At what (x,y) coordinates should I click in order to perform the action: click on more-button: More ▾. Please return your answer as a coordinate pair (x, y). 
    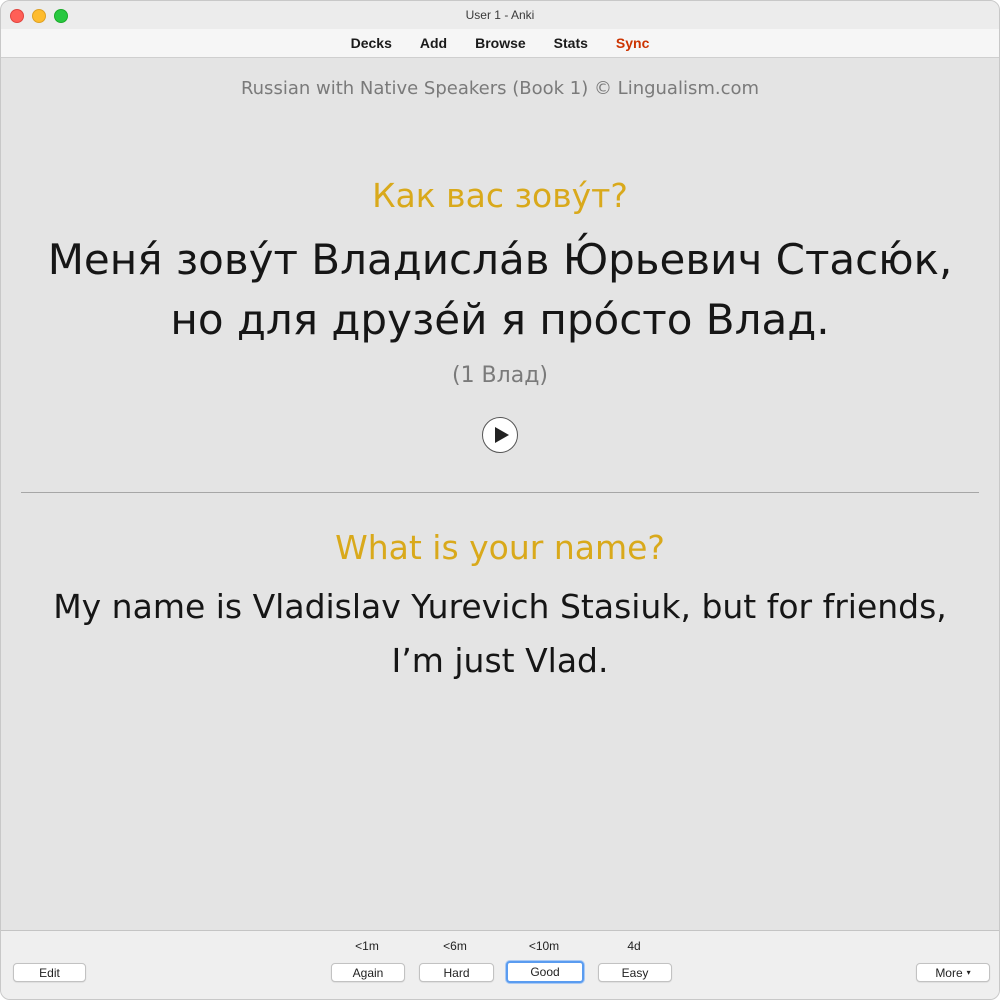
    Looking at the image, I should click on (953, 972).